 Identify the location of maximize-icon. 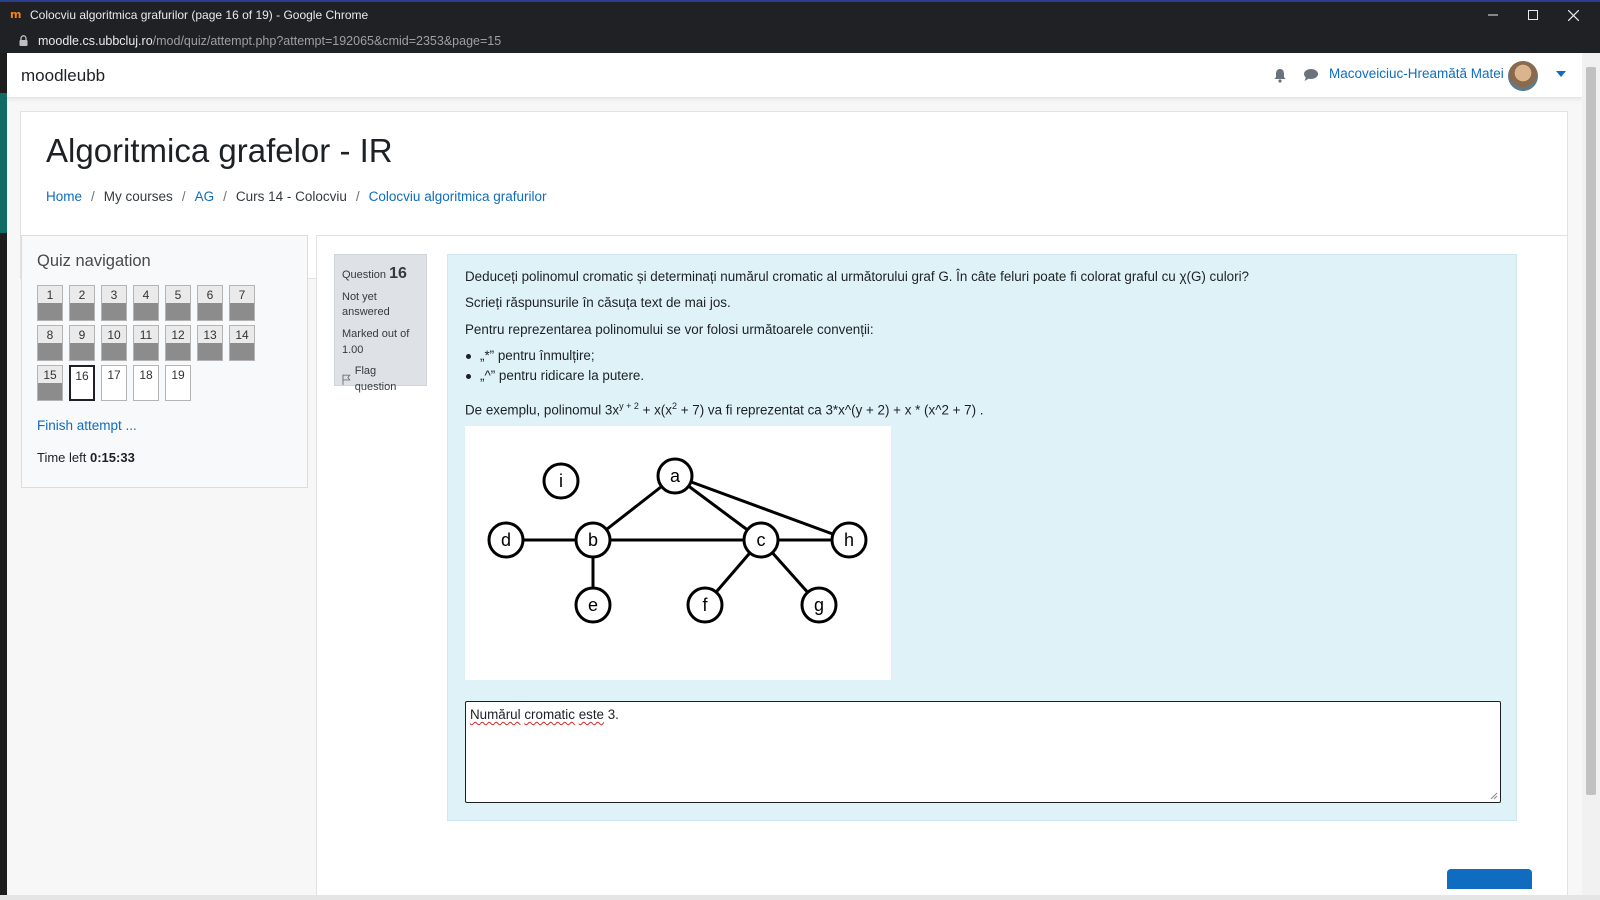
(1533, 15).